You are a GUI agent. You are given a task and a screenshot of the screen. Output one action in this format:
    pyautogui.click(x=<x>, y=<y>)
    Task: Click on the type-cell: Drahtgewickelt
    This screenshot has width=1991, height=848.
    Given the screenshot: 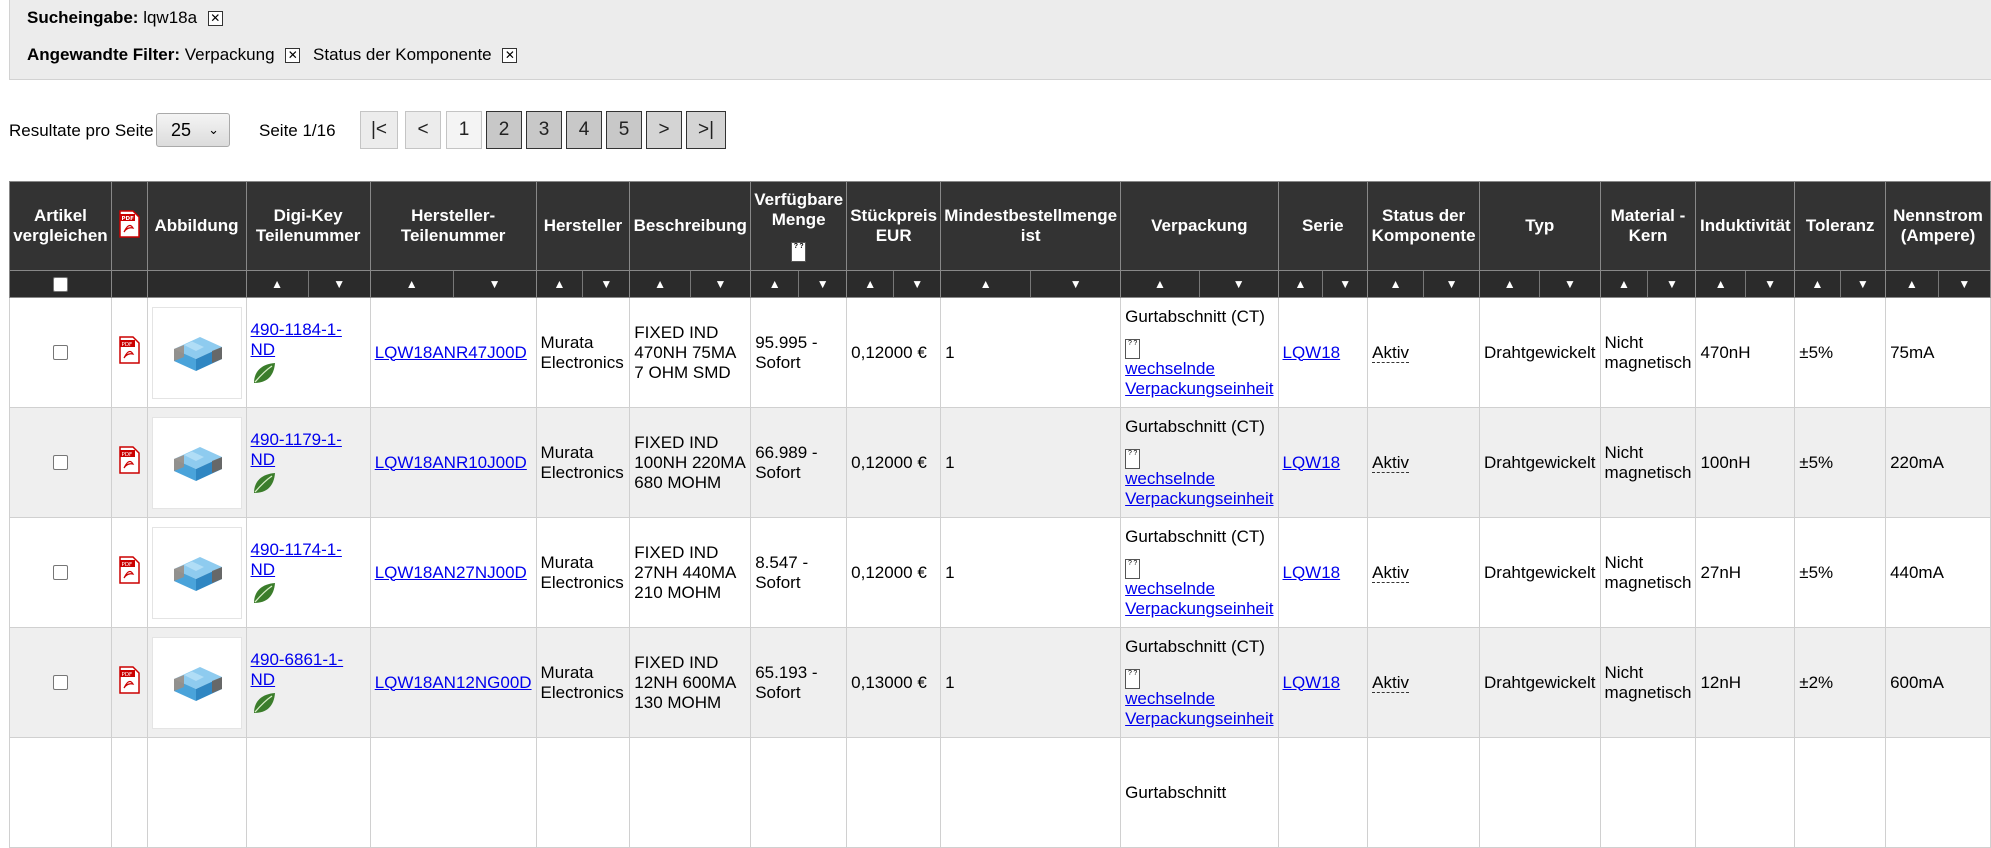 What is the action you would take?
    pyautogui.click(x=1540, y=682)
    